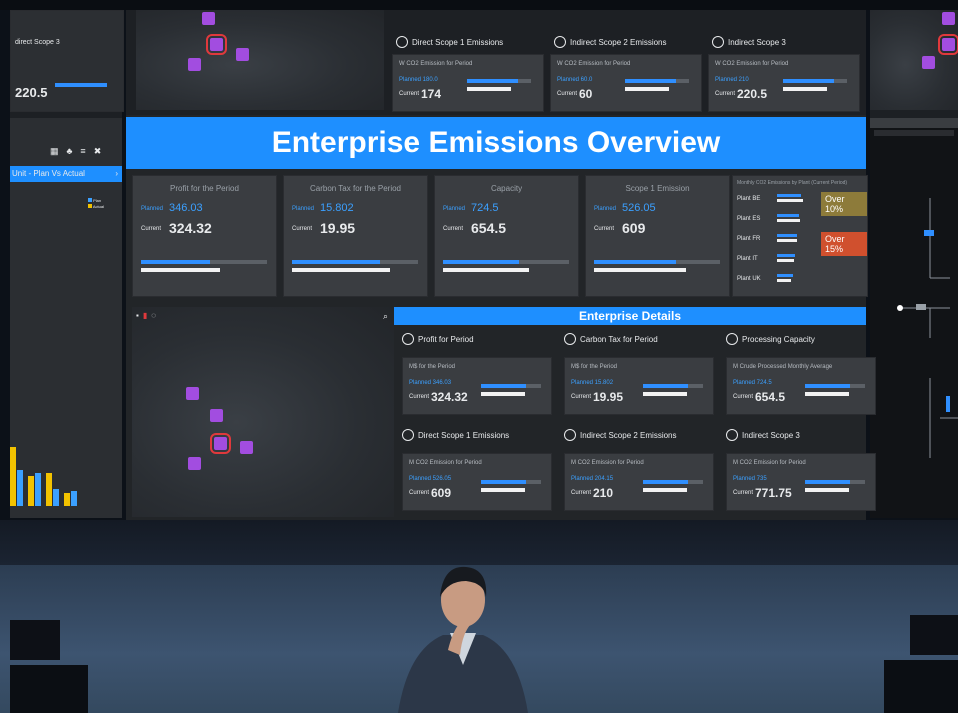 The width and height of the screenshot is (958, 713). Describe the element at coordinates (749, 199) in the screenshot. I see `plant-name: Plant BE` at that location.